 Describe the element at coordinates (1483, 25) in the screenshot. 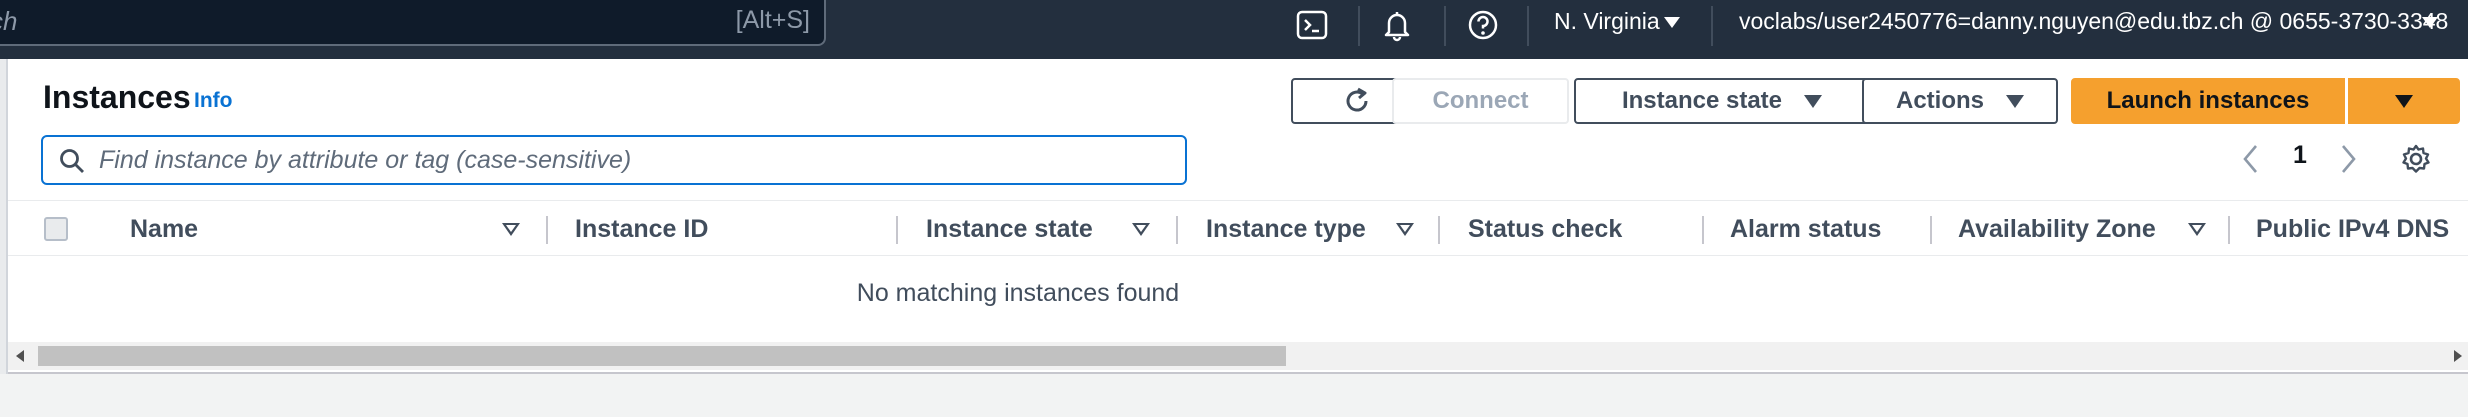

I see `help-icon` at that location.